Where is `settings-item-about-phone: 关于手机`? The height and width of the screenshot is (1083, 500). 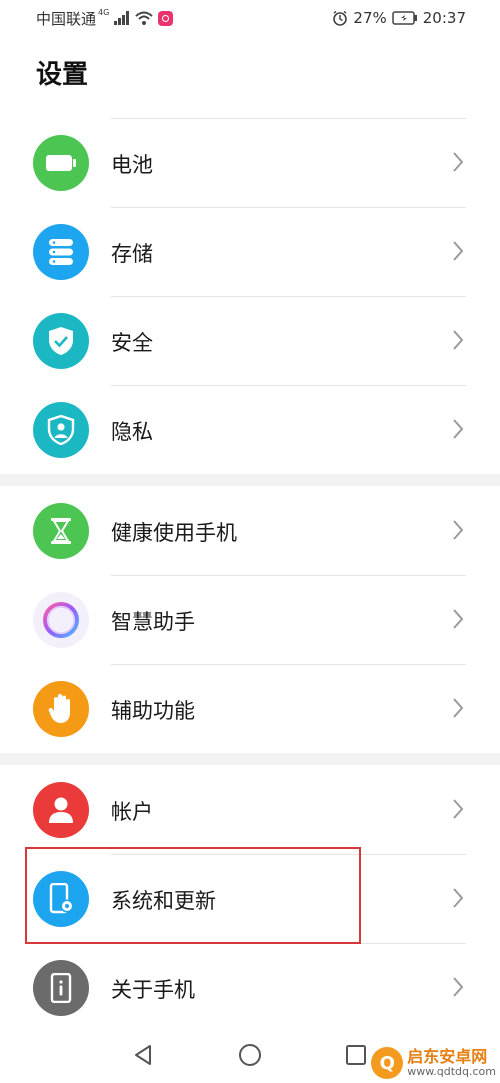
settings-item-about-phone: 关于手机 is located at coordinates (250, 987).